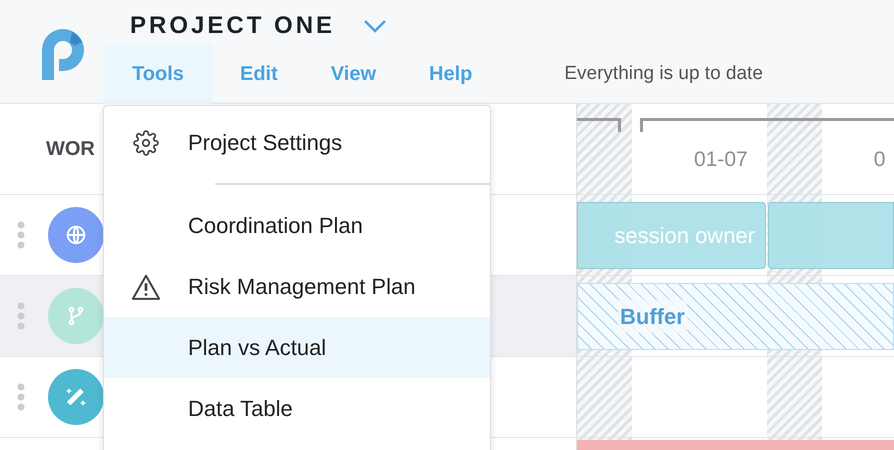 The image size is (894, 450). I want to click on project-title: PROJECT ONE, so click(233, 26).